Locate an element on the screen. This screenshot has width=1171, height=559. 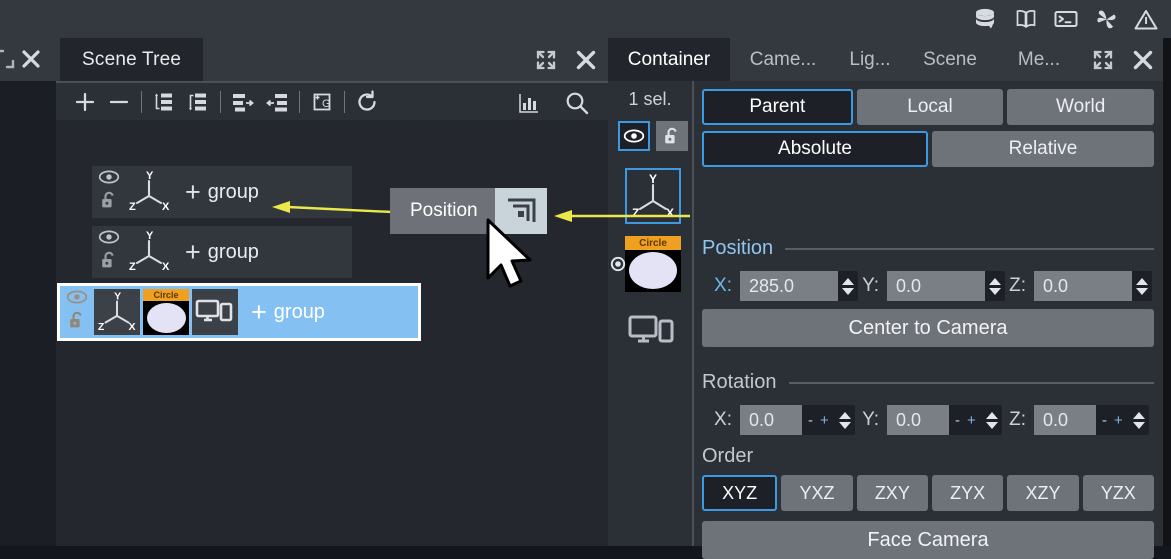
database-icon is located at coordinates (986, 19).